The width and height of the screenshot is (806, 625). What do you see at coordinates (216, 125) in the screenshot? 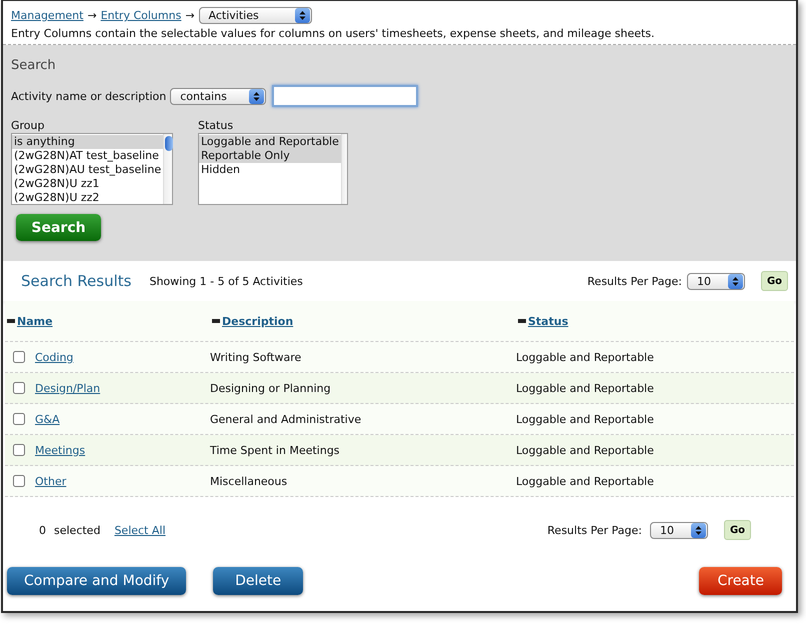
I see `list-label: Status` at bounding box center [216, 125].